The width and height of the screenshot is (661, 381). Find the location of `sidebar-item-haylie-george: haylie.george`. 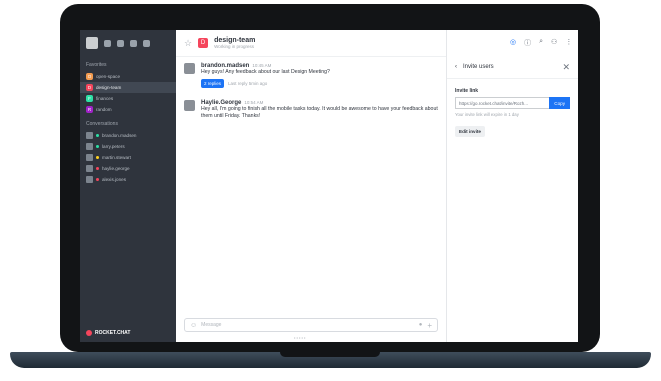

sidebar-item-haylie-george: haylie.george is located at coordinates (128, 168).